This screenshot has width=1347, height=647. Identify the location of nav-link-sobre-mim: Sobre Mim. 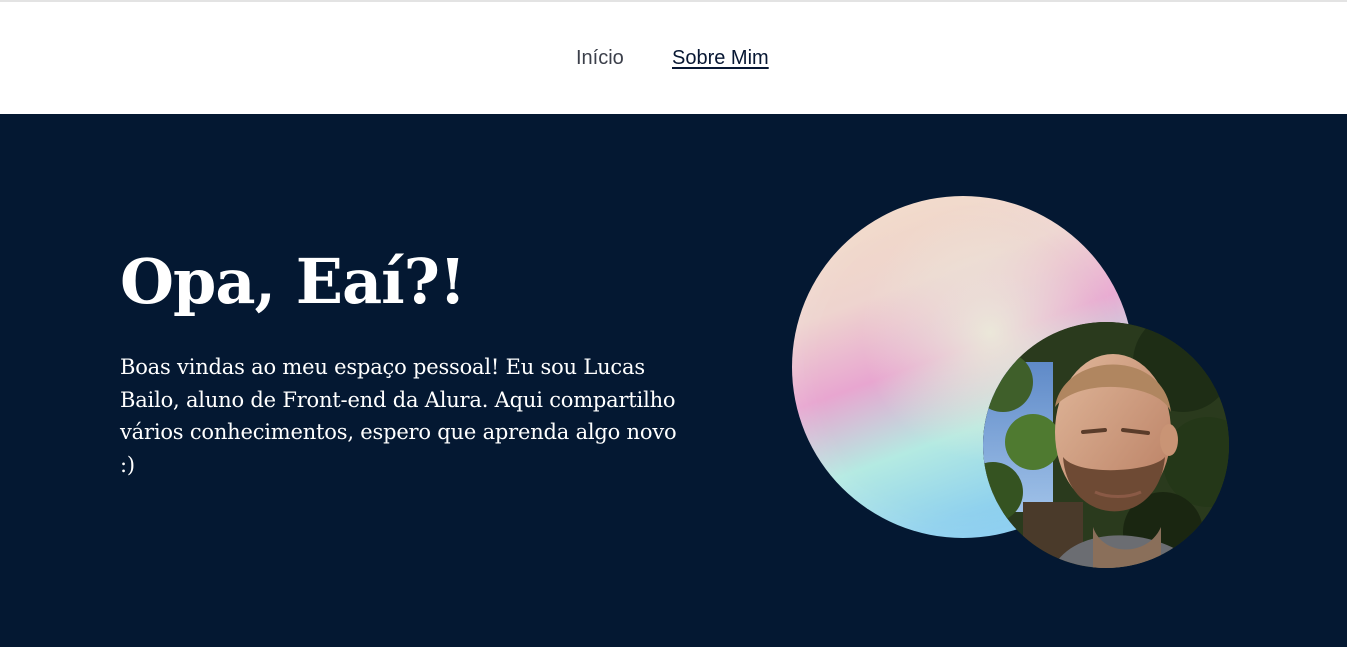
(720, 58).